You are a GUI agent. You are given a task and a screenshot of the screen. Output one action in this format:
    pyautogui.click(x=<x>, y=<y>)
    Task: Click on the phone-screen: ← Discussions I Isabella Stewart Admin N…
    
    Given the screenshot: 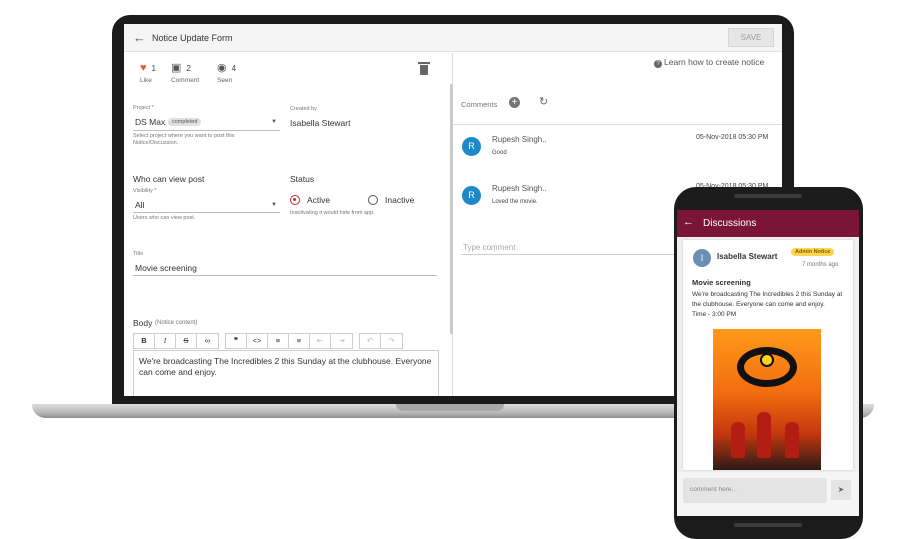 What is the action you would take?
    pyautogui.click(x=768, y=363)
    